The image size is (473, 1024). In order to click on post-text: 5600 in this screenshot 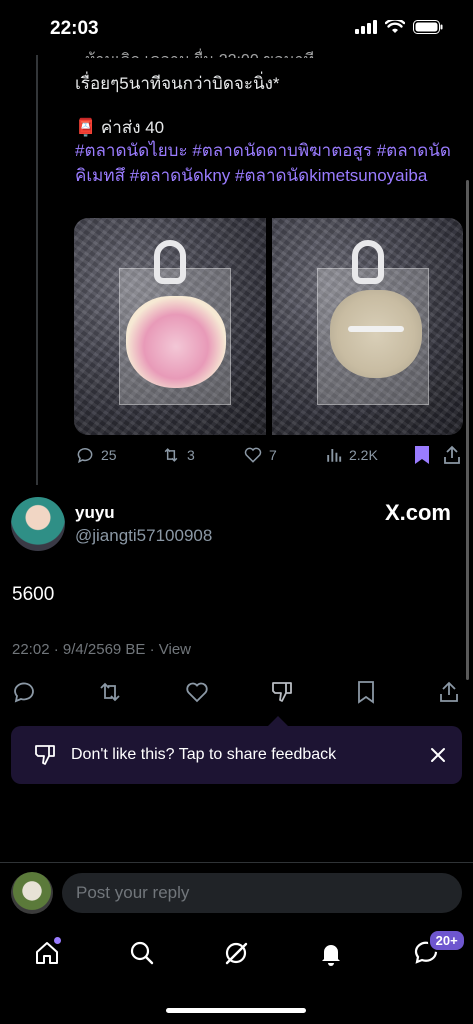, I will do `click(33, 594)`.